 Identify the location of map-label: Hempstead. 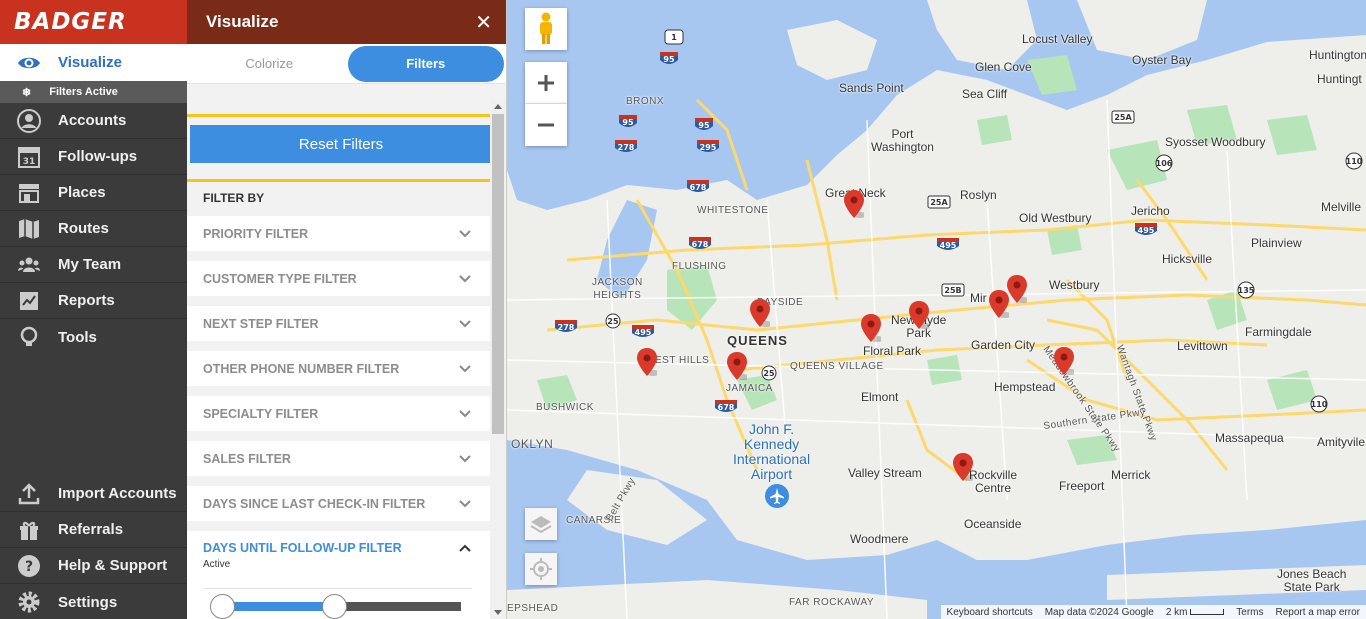
(1025, 387).